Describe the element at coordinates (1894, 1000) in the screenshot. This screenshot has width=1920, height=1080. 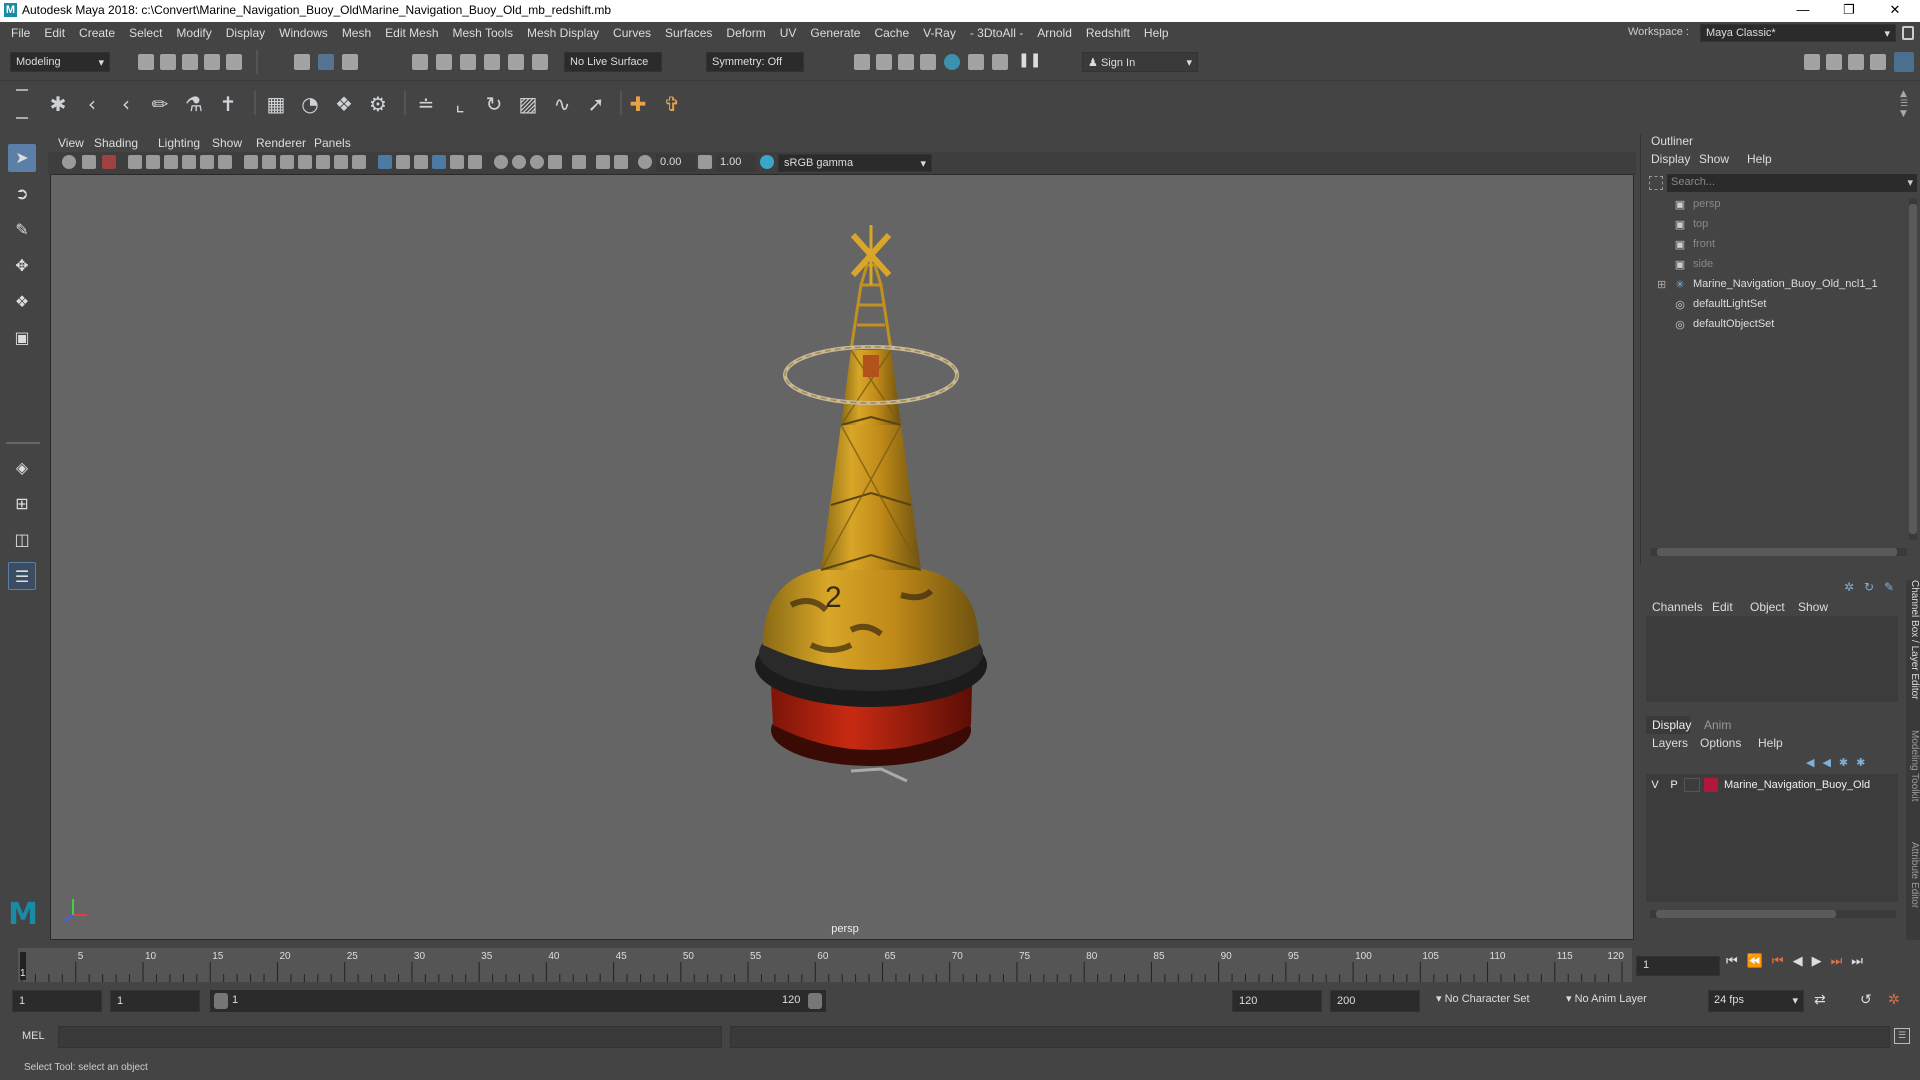
I see `preferences-icon: ✲` at that location.